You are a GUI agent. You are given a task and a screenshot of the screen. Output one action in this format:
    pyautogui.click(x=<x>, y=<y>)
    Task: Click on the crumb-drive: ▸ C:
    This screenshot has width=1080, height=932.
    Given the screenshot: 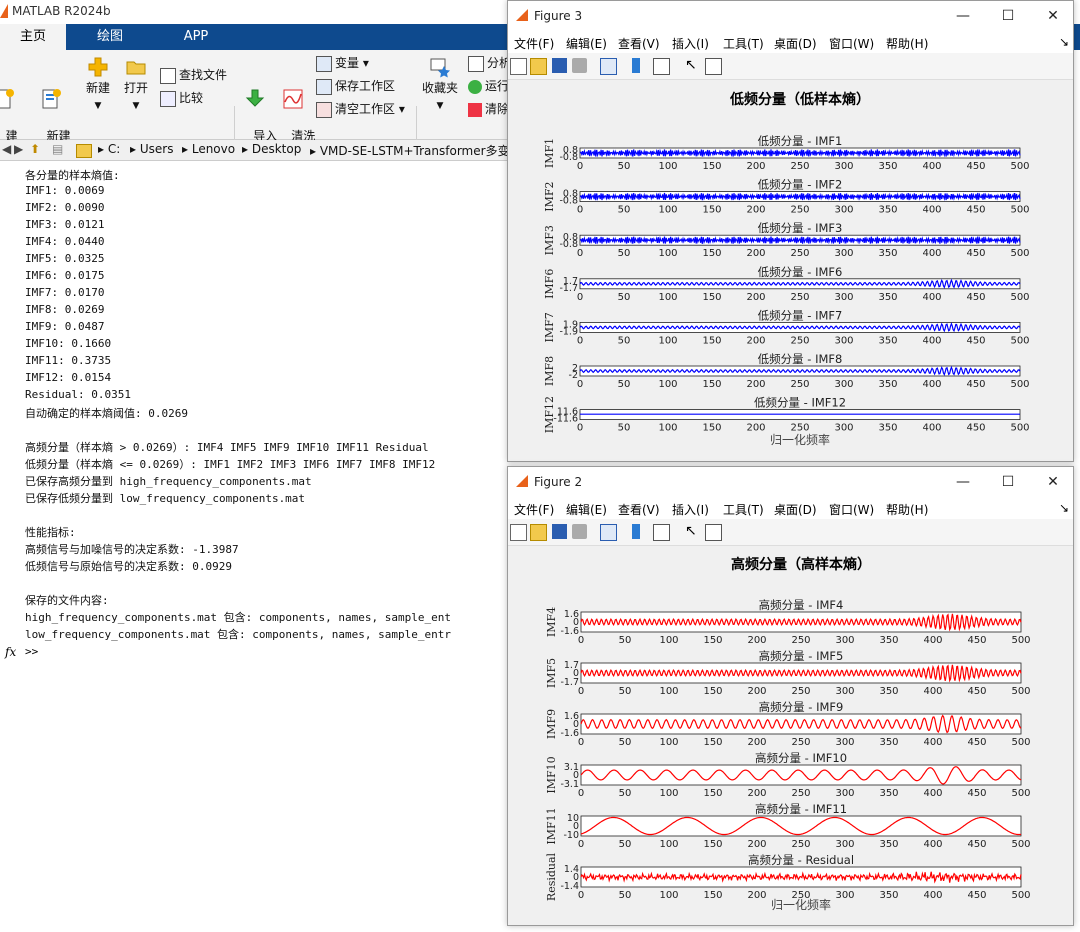 What is the action you would take?
    pyautogui.click(x=109, y=149)
    